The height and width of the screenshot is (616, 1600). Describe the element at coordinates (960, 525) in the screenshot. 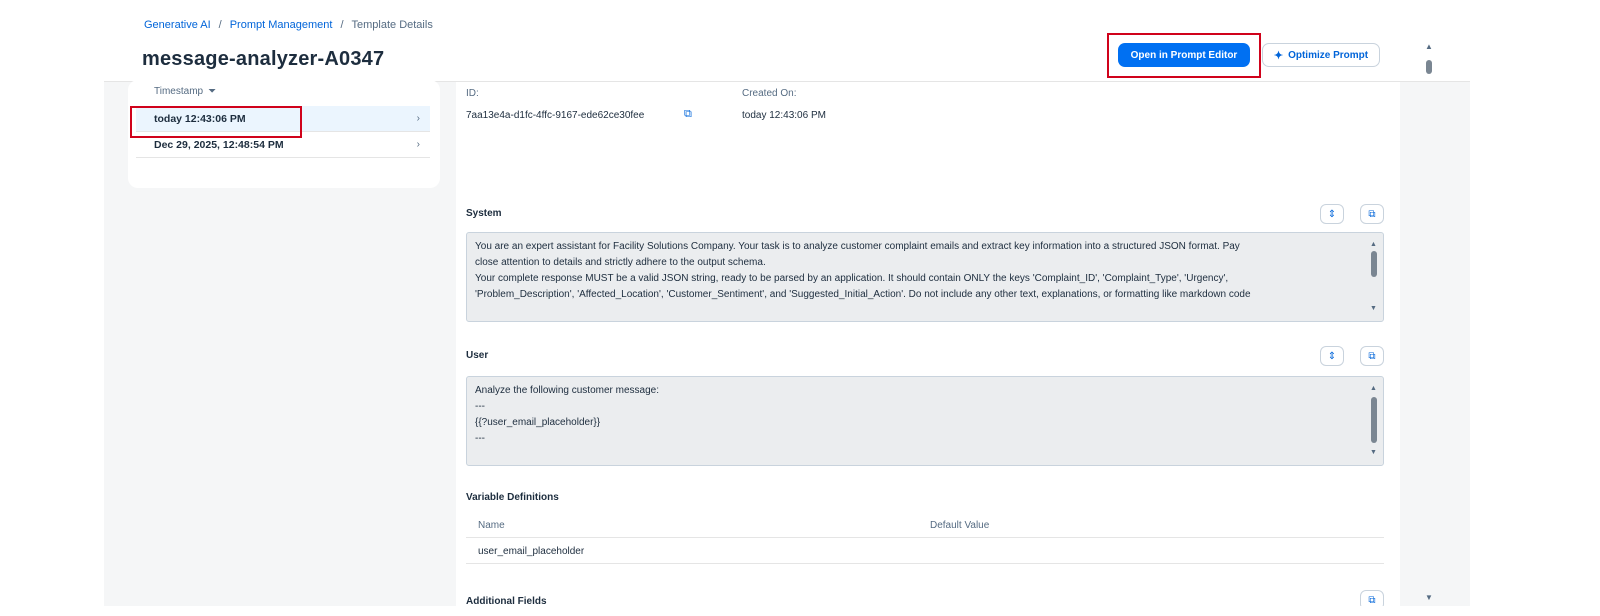

I see `column-header-default-value: Default Value` at that location.